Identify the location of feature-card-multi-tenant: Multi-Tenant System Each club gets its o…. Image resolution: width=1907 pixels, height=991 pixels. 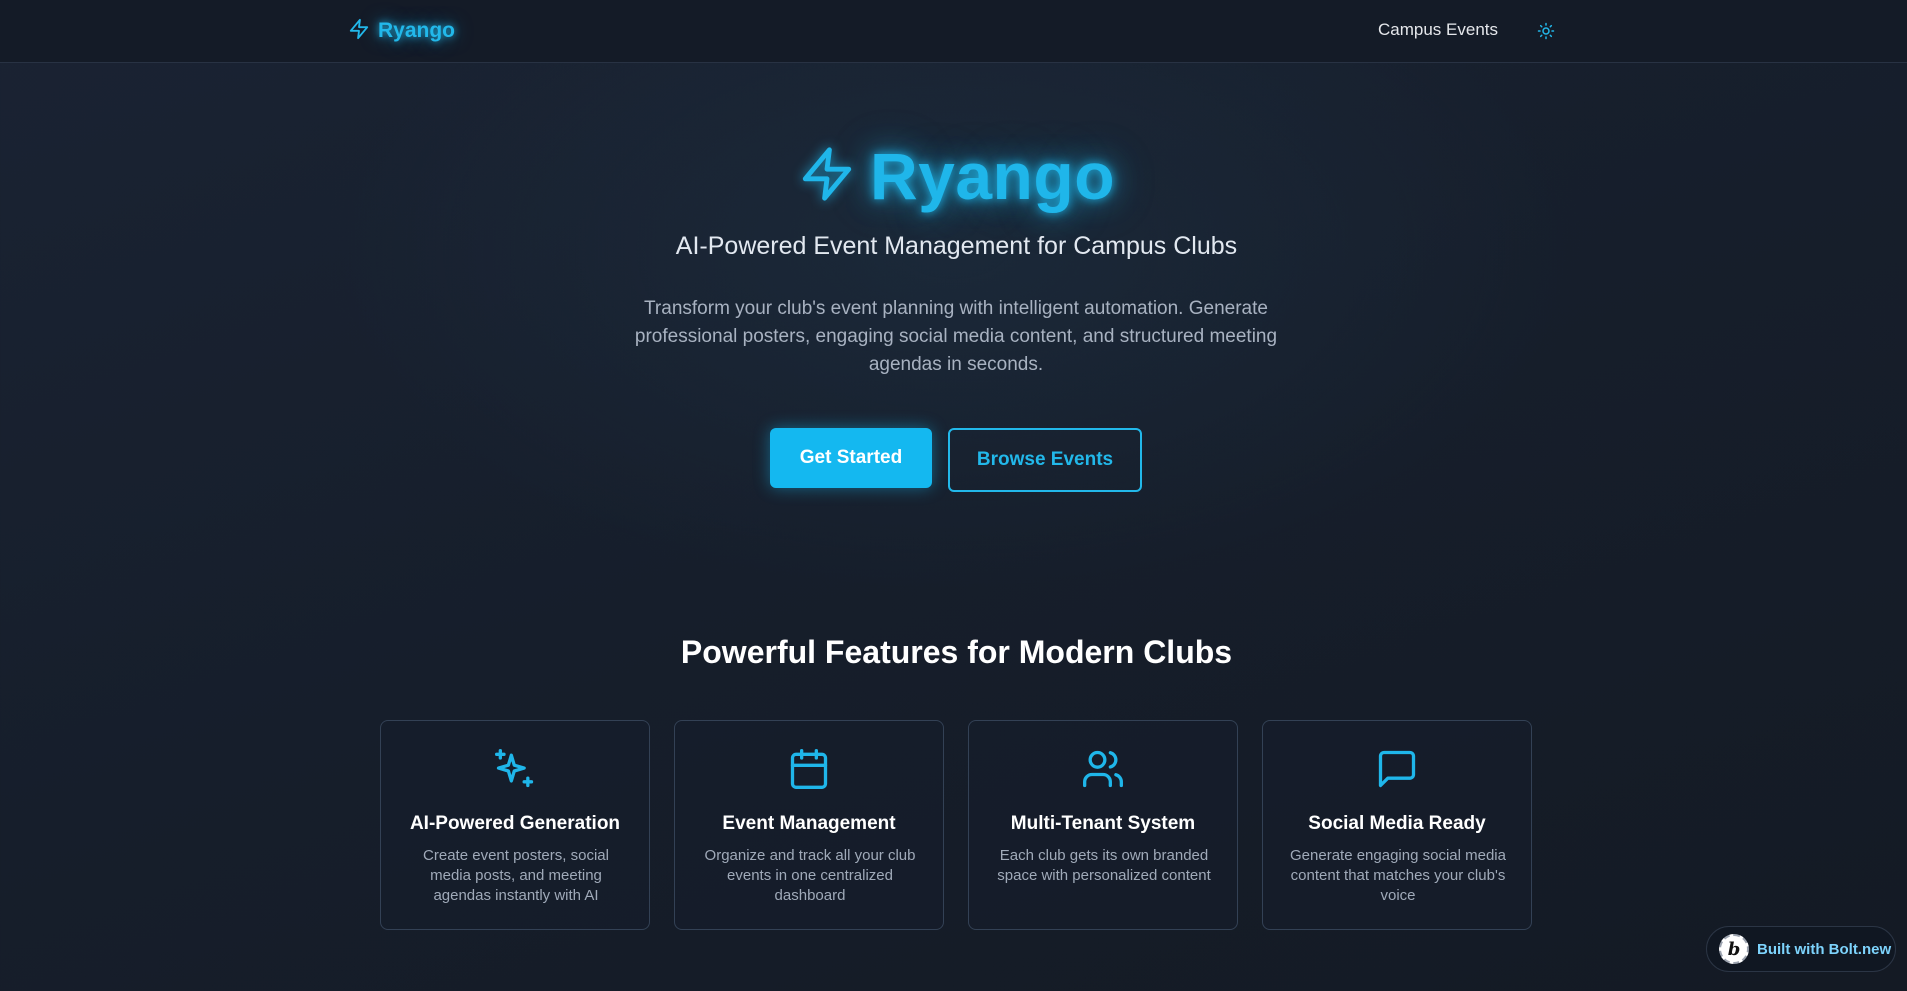
(1103, 825).